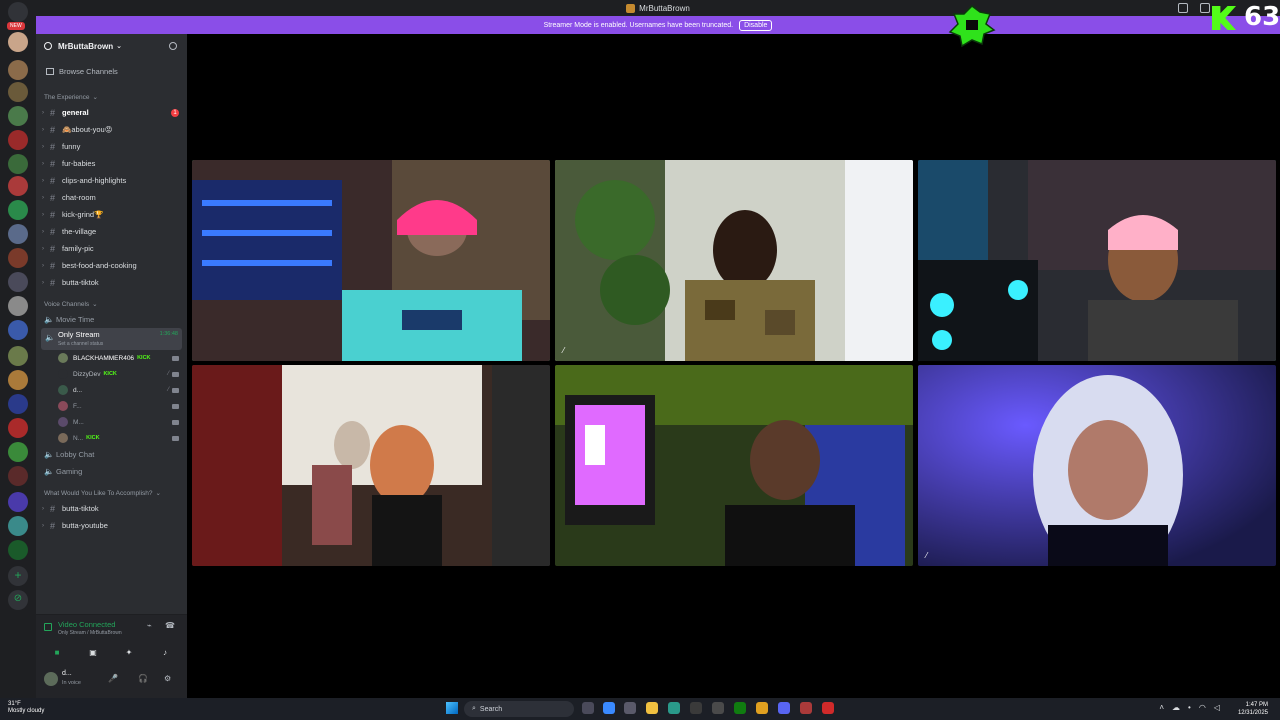 The image size is (1280, 720). I want to click on channel-about-you: › # 🙈about-you😡, so click(111, 129).